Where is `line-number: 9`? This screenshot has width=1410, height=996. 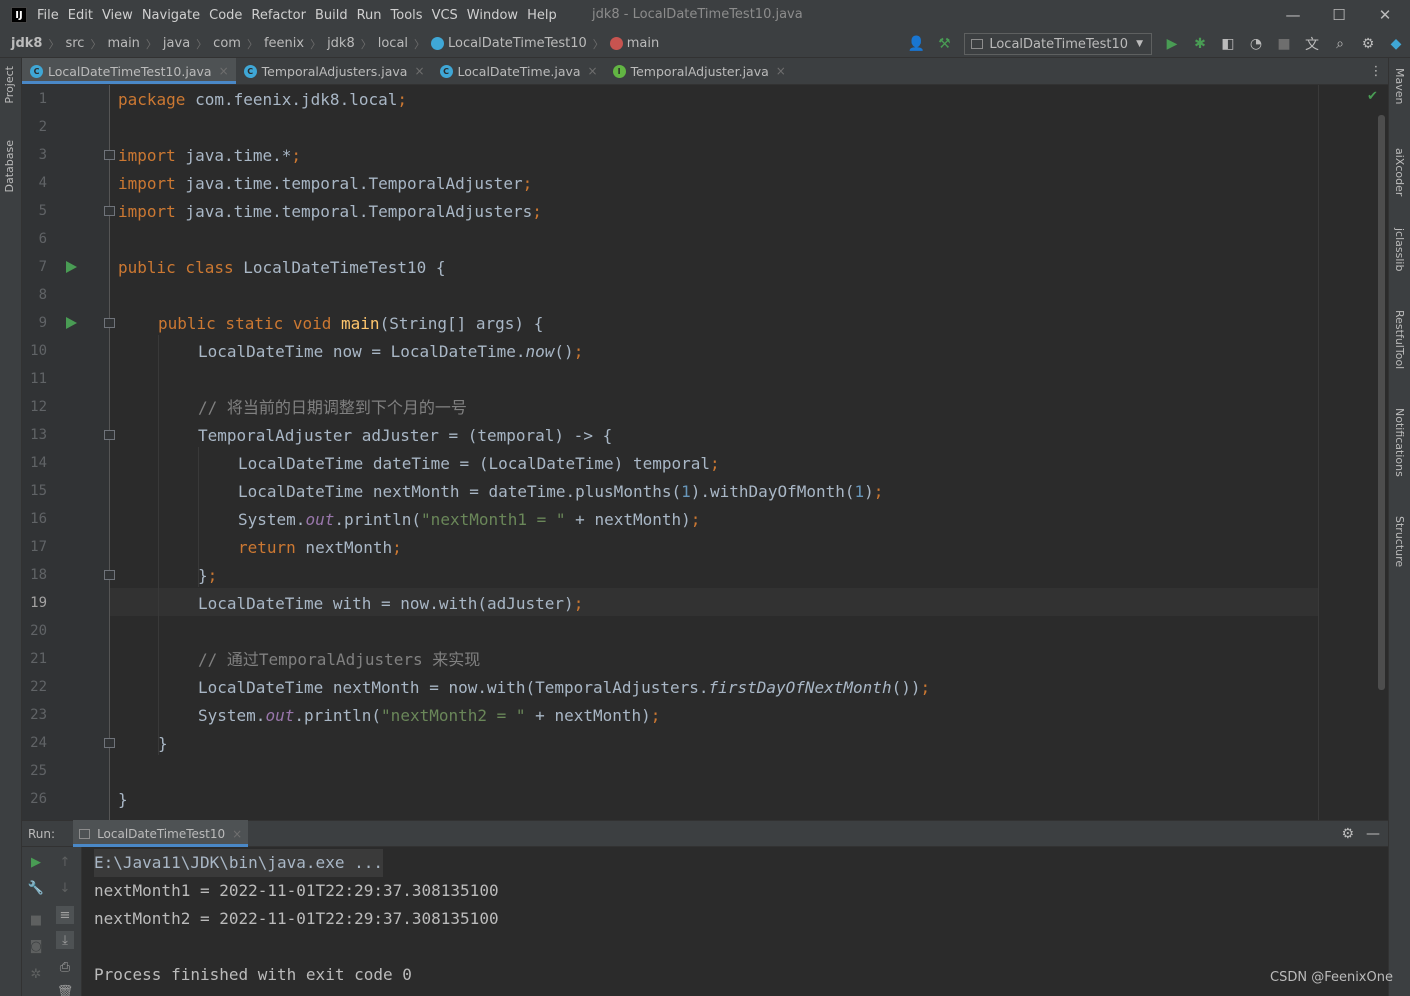
line-number: 9 is located at coordinates (42, 323).